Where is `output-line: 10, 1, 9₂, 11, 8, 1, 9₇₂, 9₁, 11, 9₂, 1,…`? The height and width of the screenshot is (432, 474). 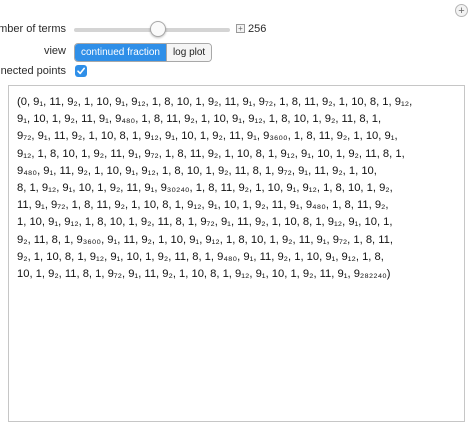
output-line: 10, 1, 9₂, 11, 8, 1, 9₇₂, 9₁, 11, 9₂, 1,… is located at coordinates (204, 274).